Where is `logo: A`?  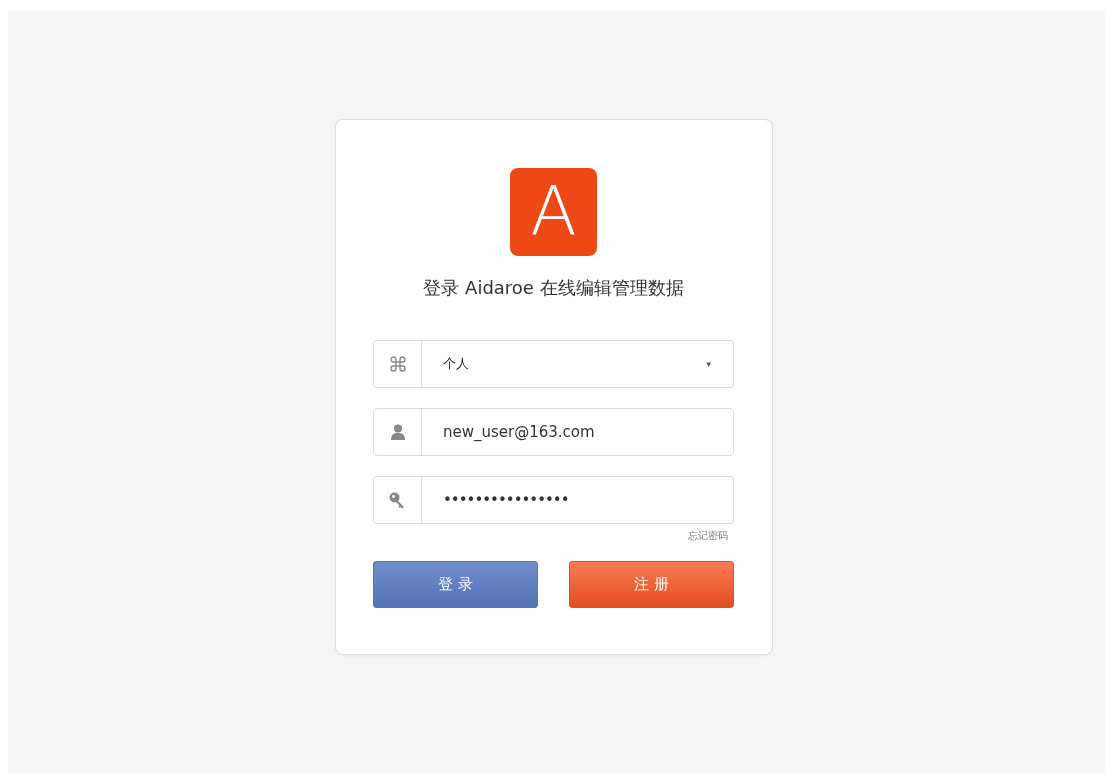
logo: A is located at coordinates (553, 212).